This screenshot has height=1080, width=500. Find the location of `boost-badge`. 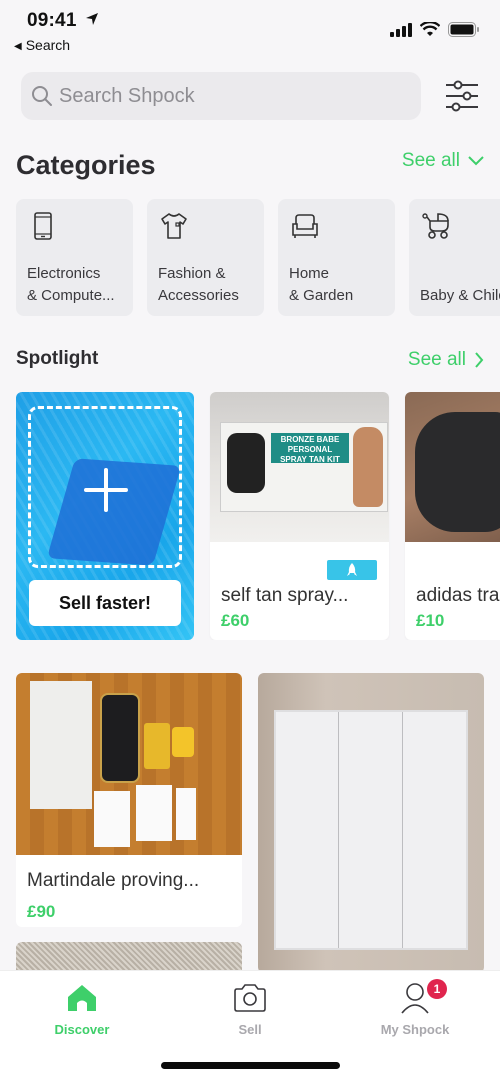

boost-badge is located at coordinates (352, 570).